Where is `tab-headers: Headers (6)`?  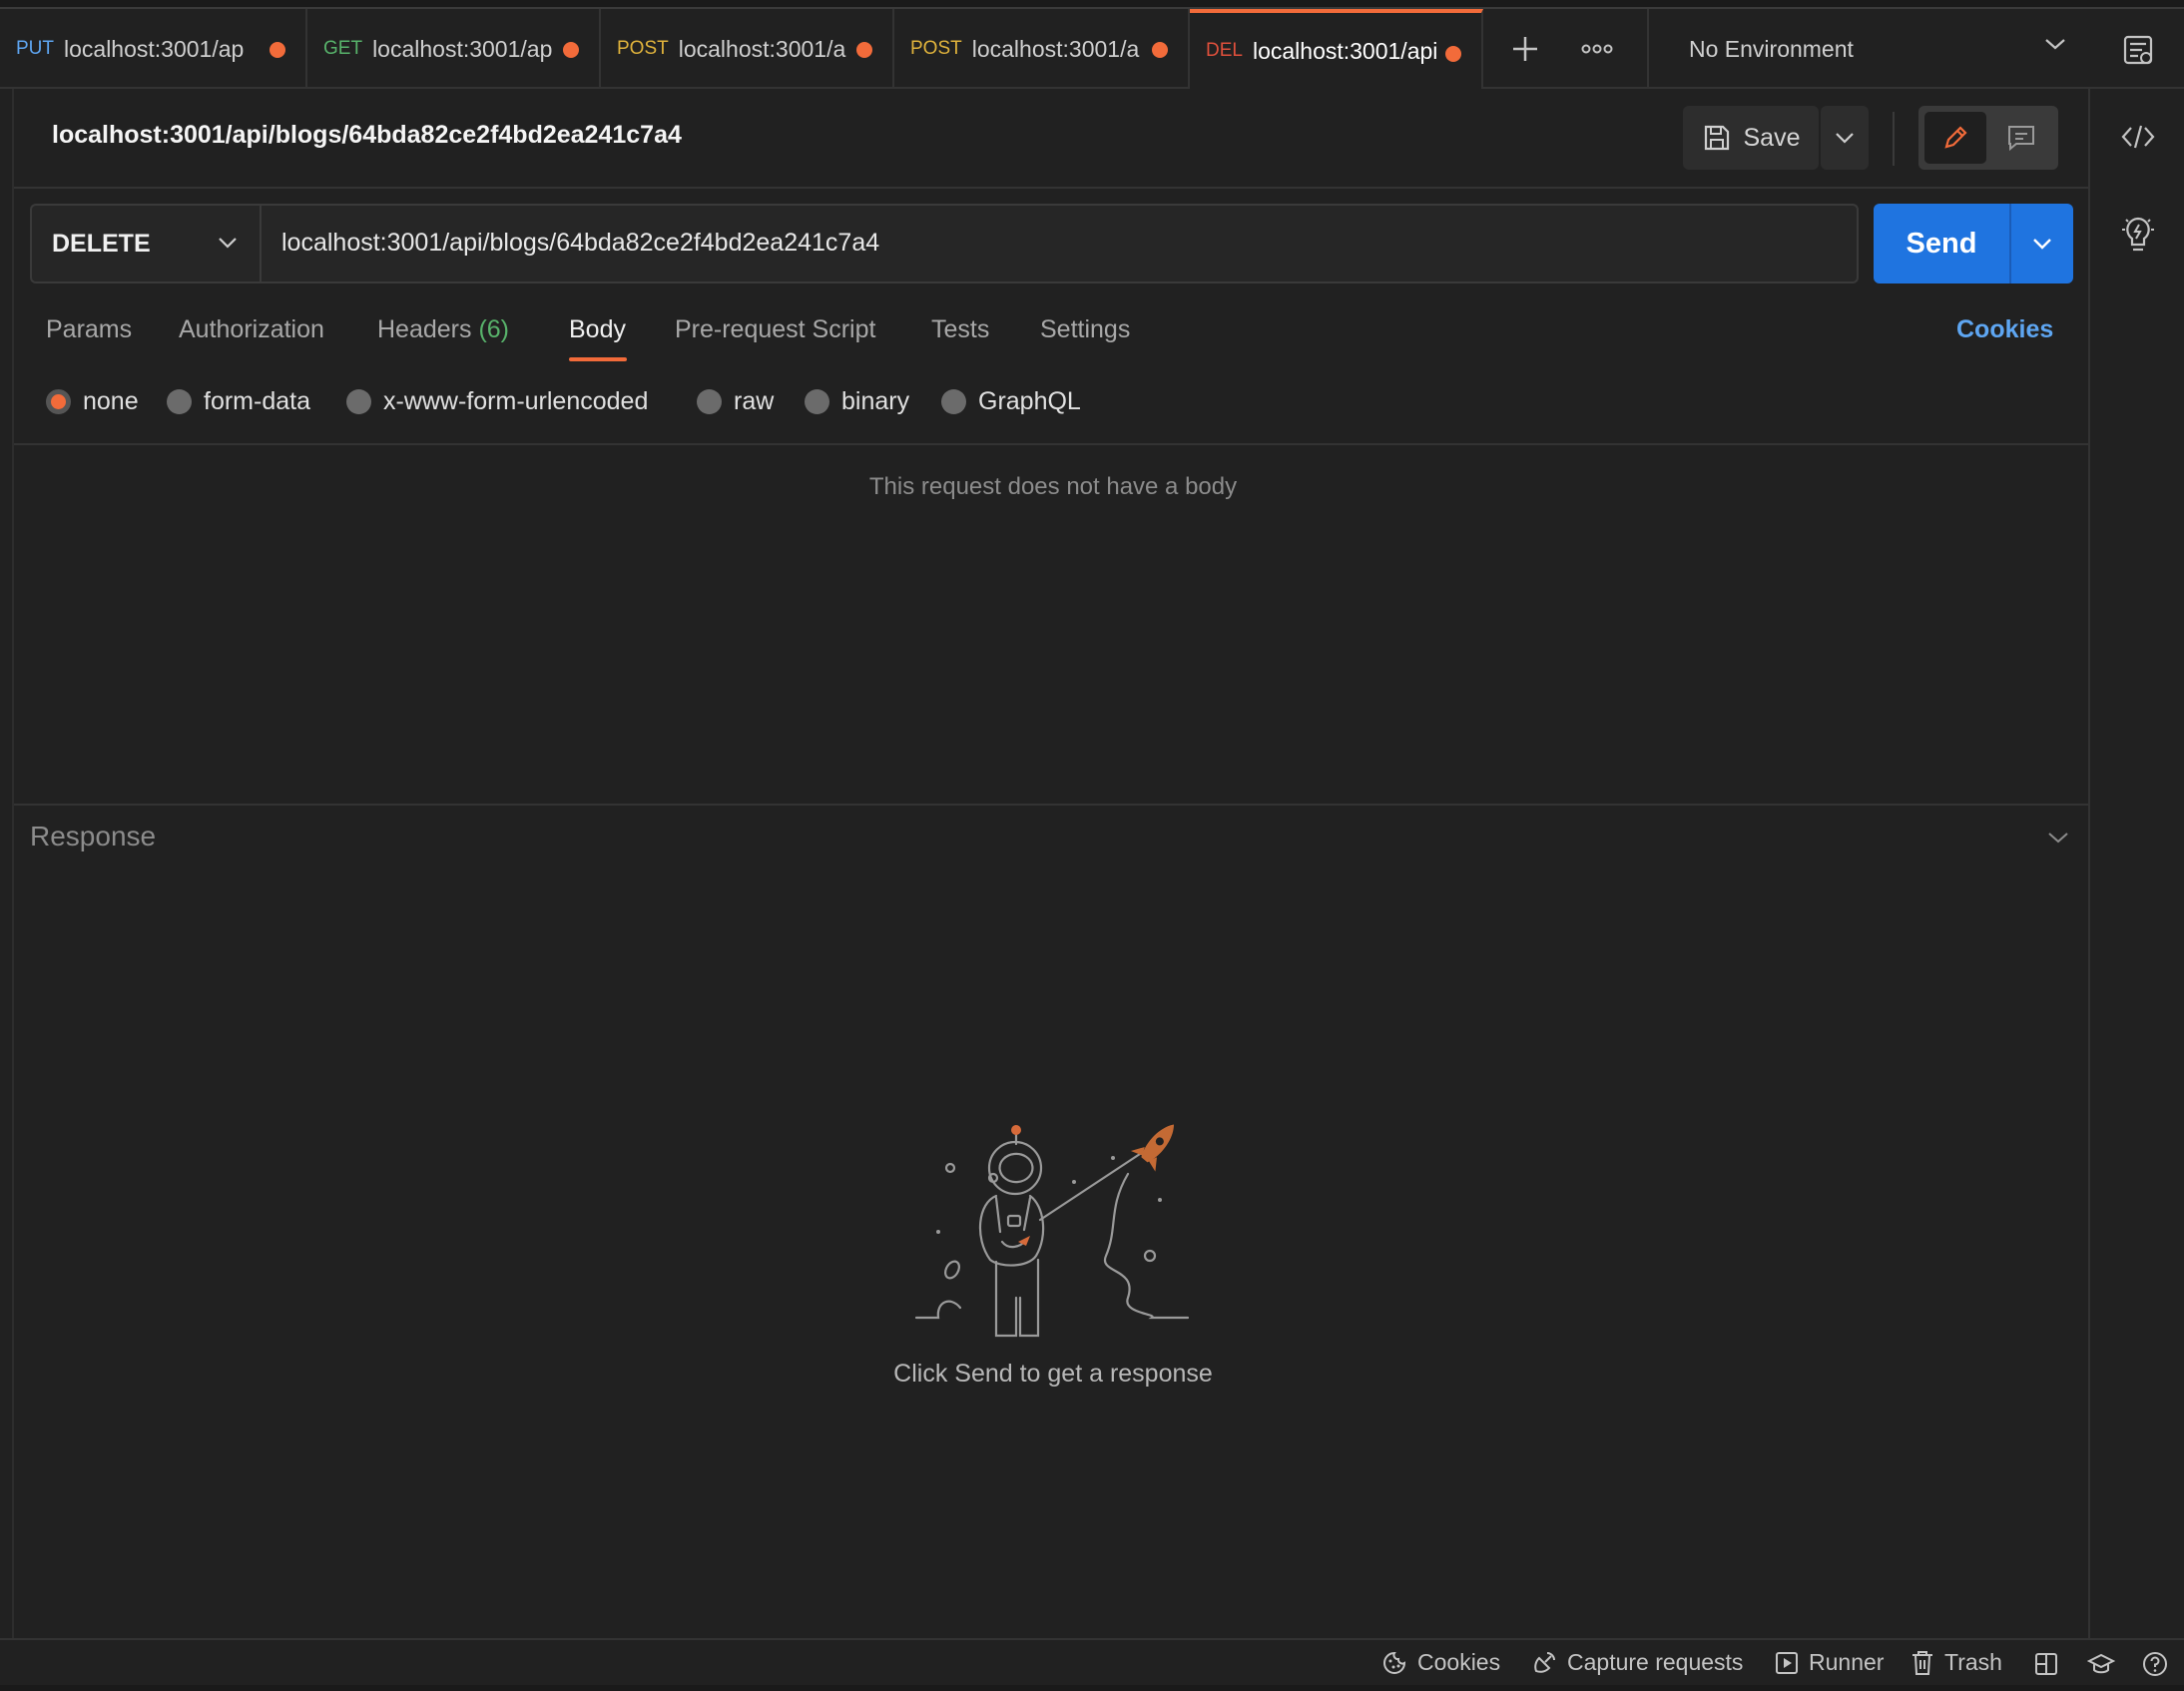 tab-headers: Headers (6) is located at coordinates (443, 329).